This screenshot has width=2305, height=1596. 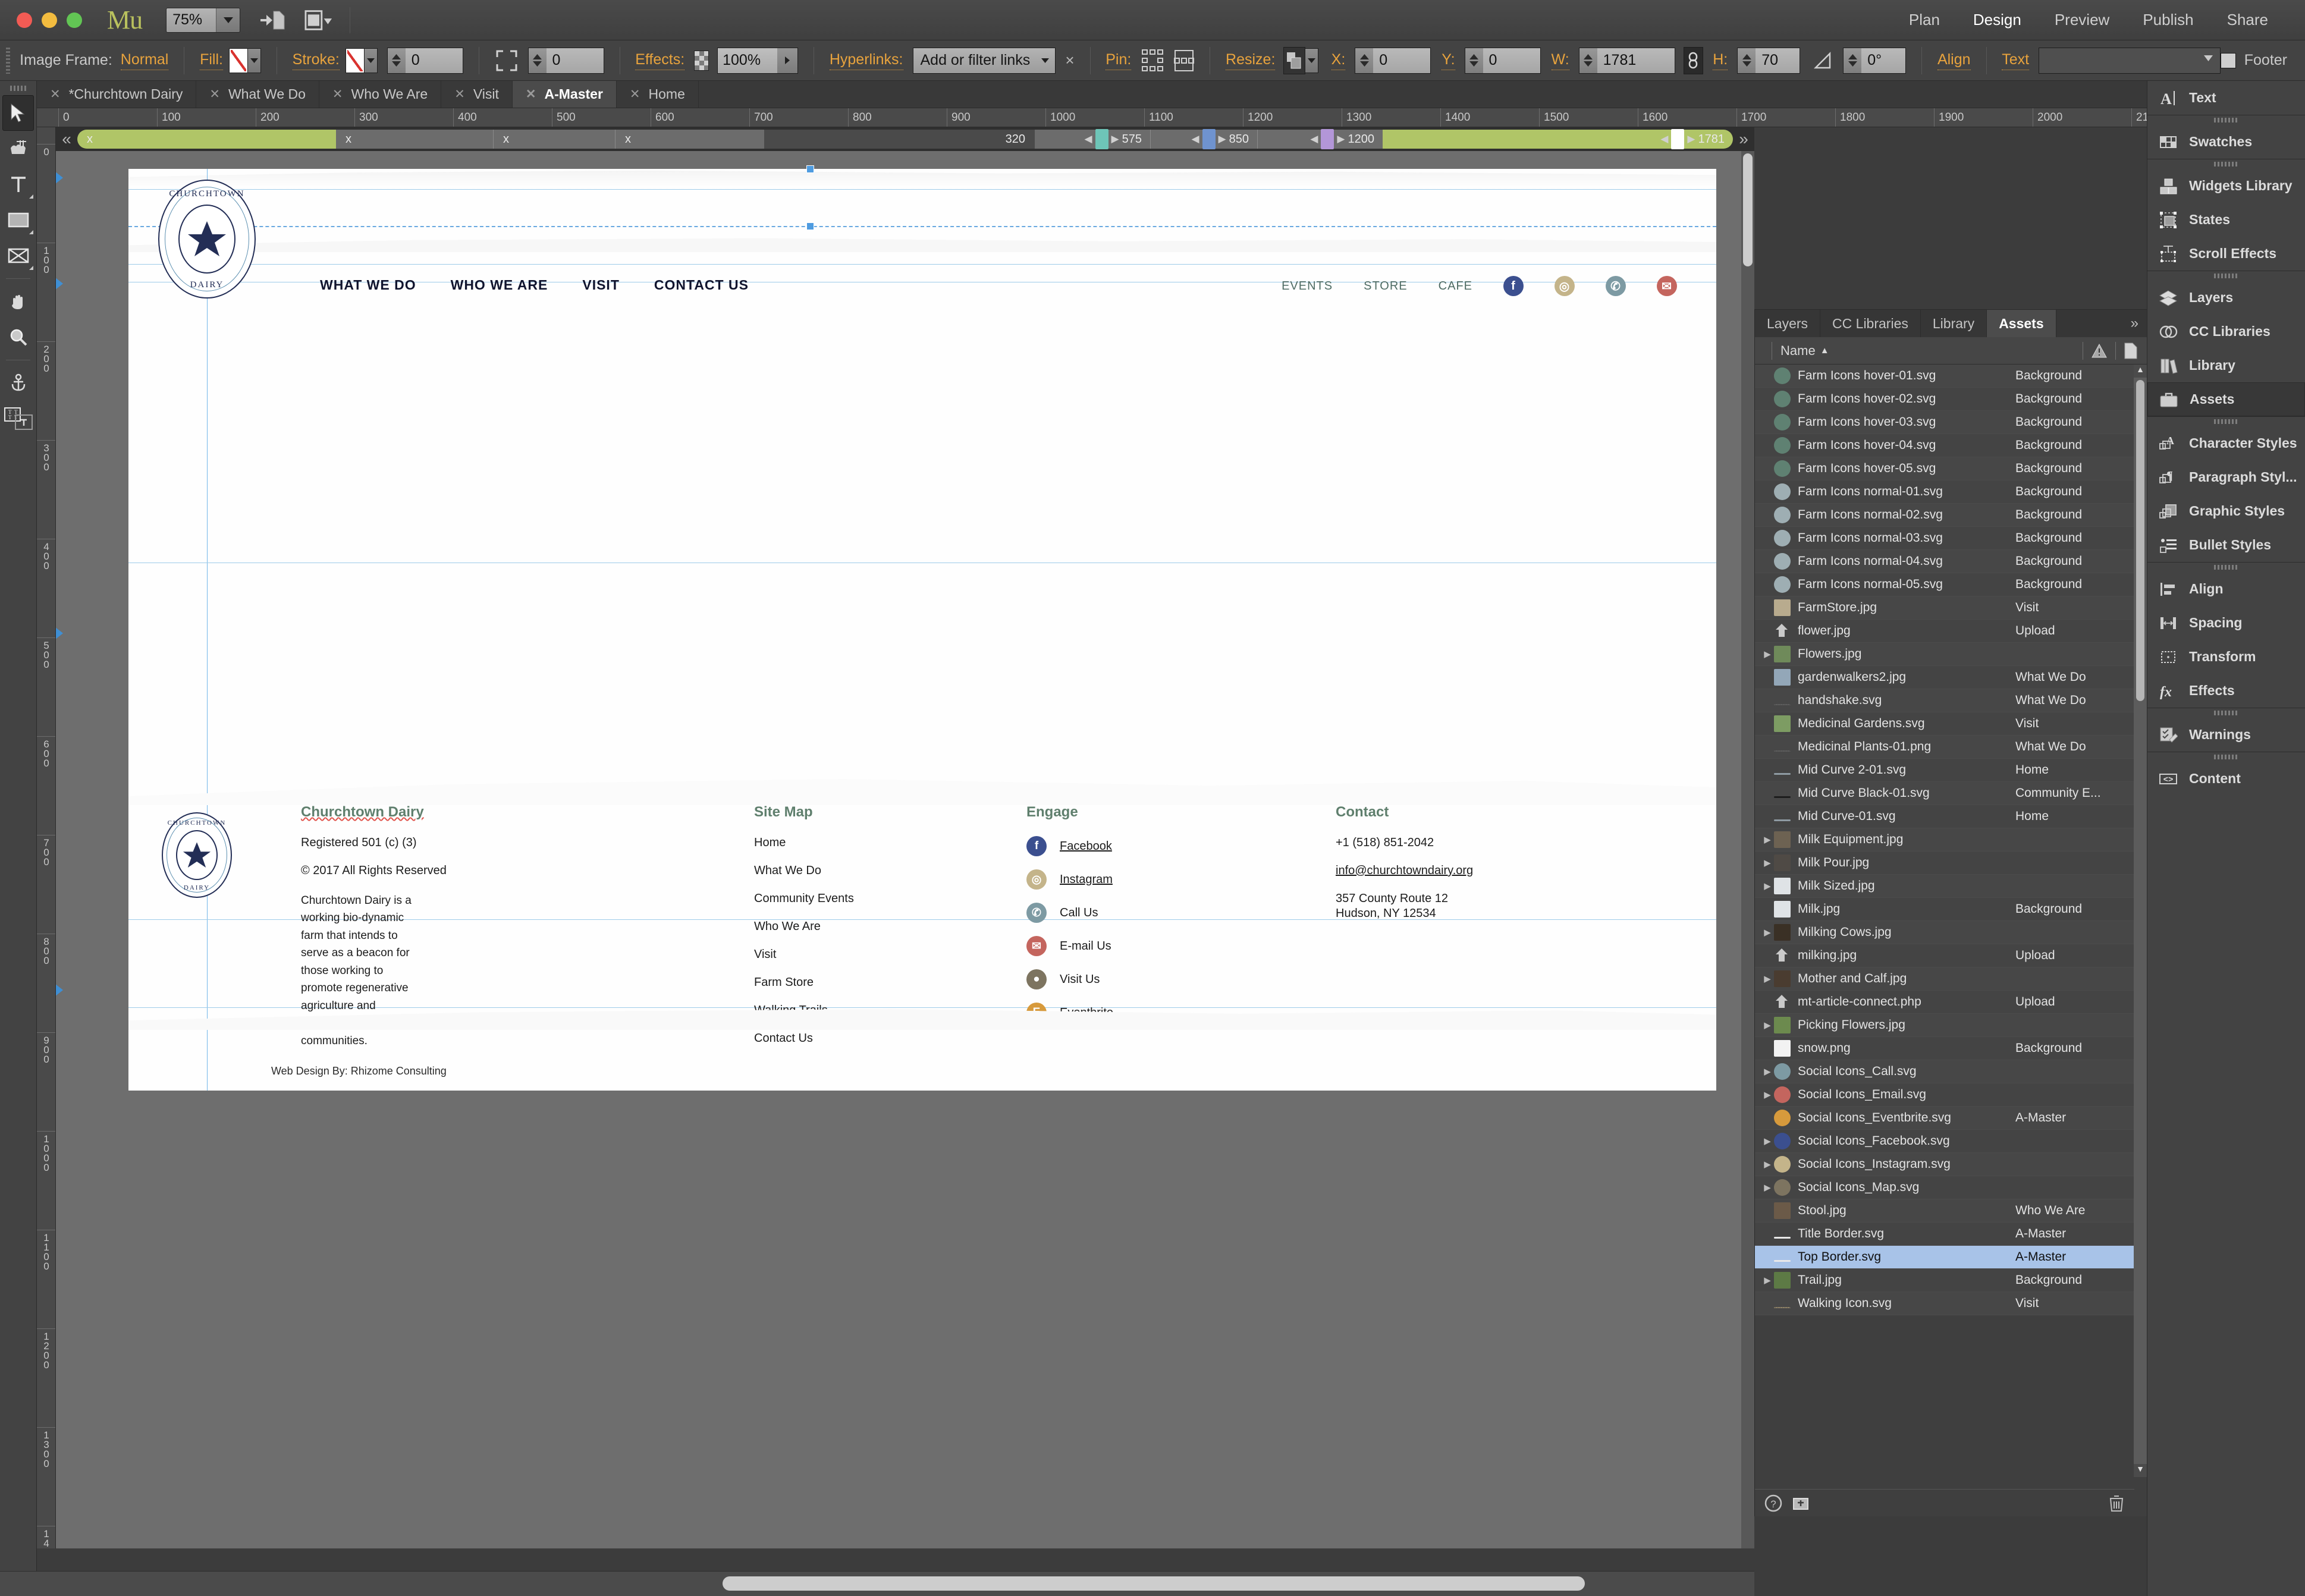 I want to click on engage-row-visit: ● Visit Us, so click(x=1115, y=979).